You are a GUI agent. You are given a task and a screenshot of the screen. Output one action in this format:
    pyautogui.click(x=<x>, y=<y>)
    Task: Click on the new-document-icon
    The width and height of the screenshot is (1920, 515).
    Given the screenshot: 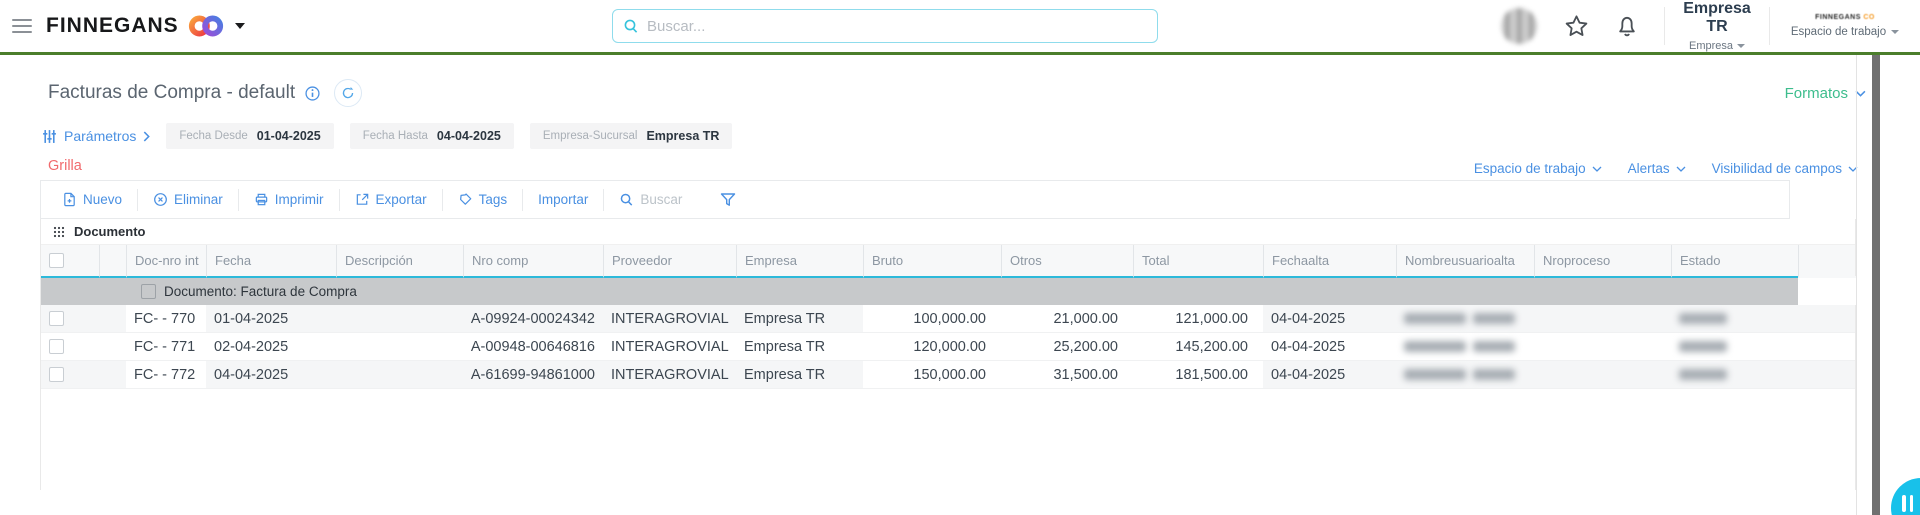 What is the action you would take?
    pyautogui.click(x=69, y=199)
    